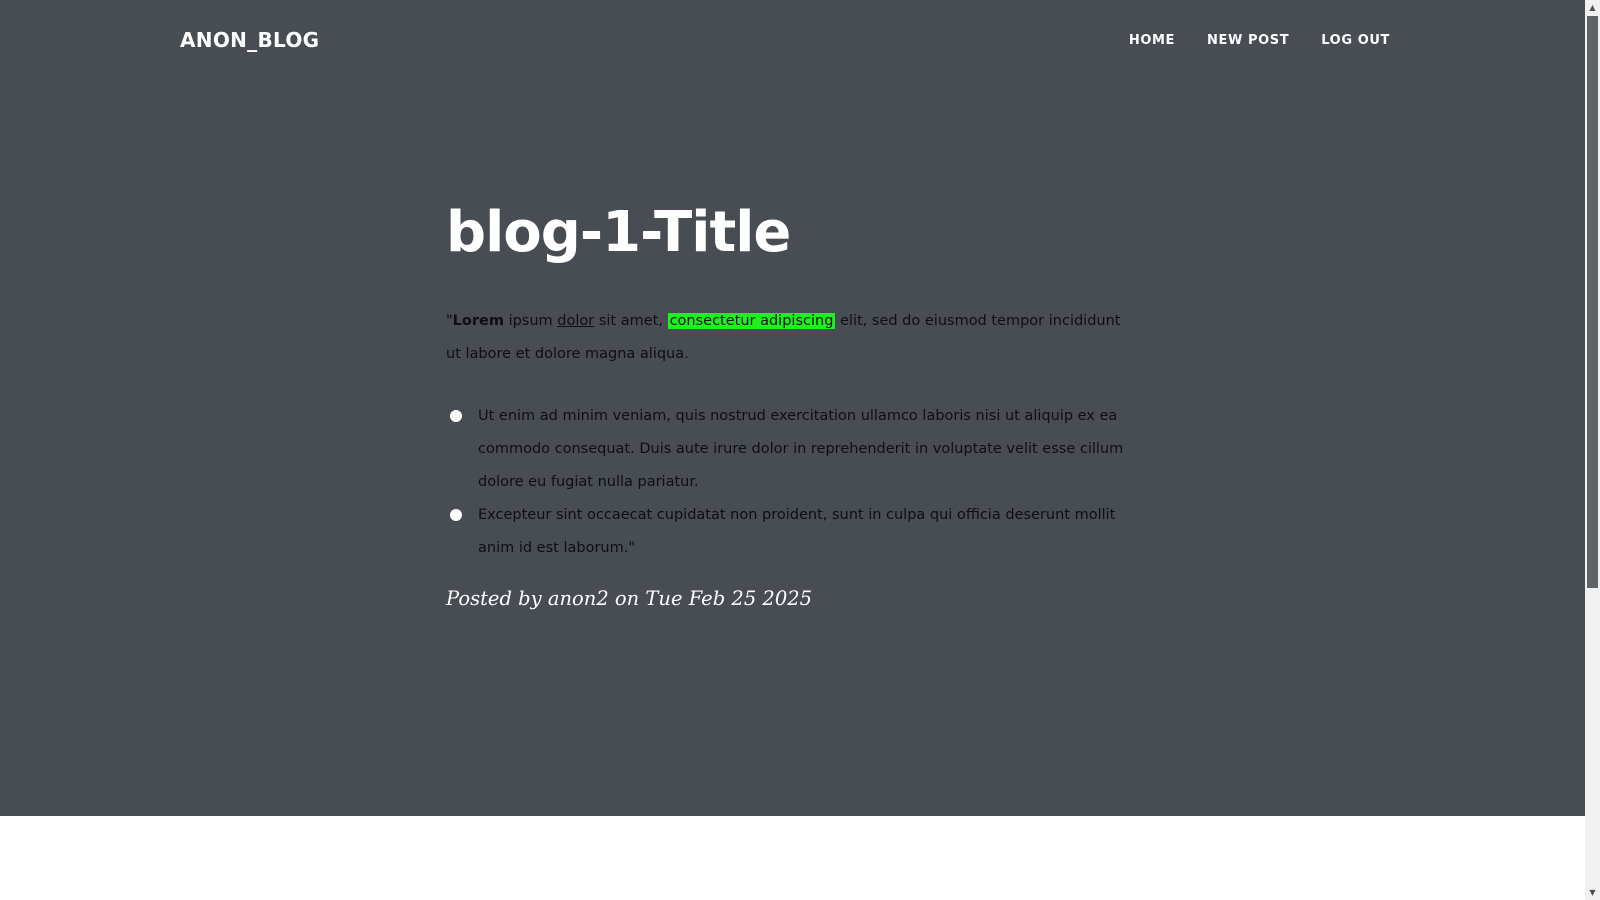 This screenshot has width=1600, height=900. I want to click on scroll-up-arrow-icon: ▲, so click(1592, 7).